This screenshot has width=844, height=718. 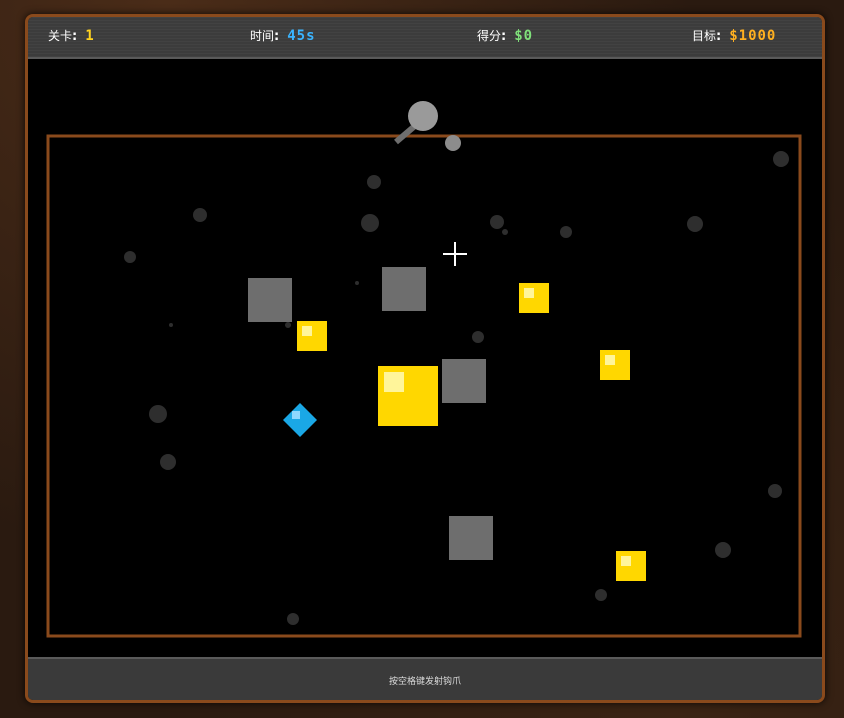 I want to click on diamond, so click(x=300, y=420).